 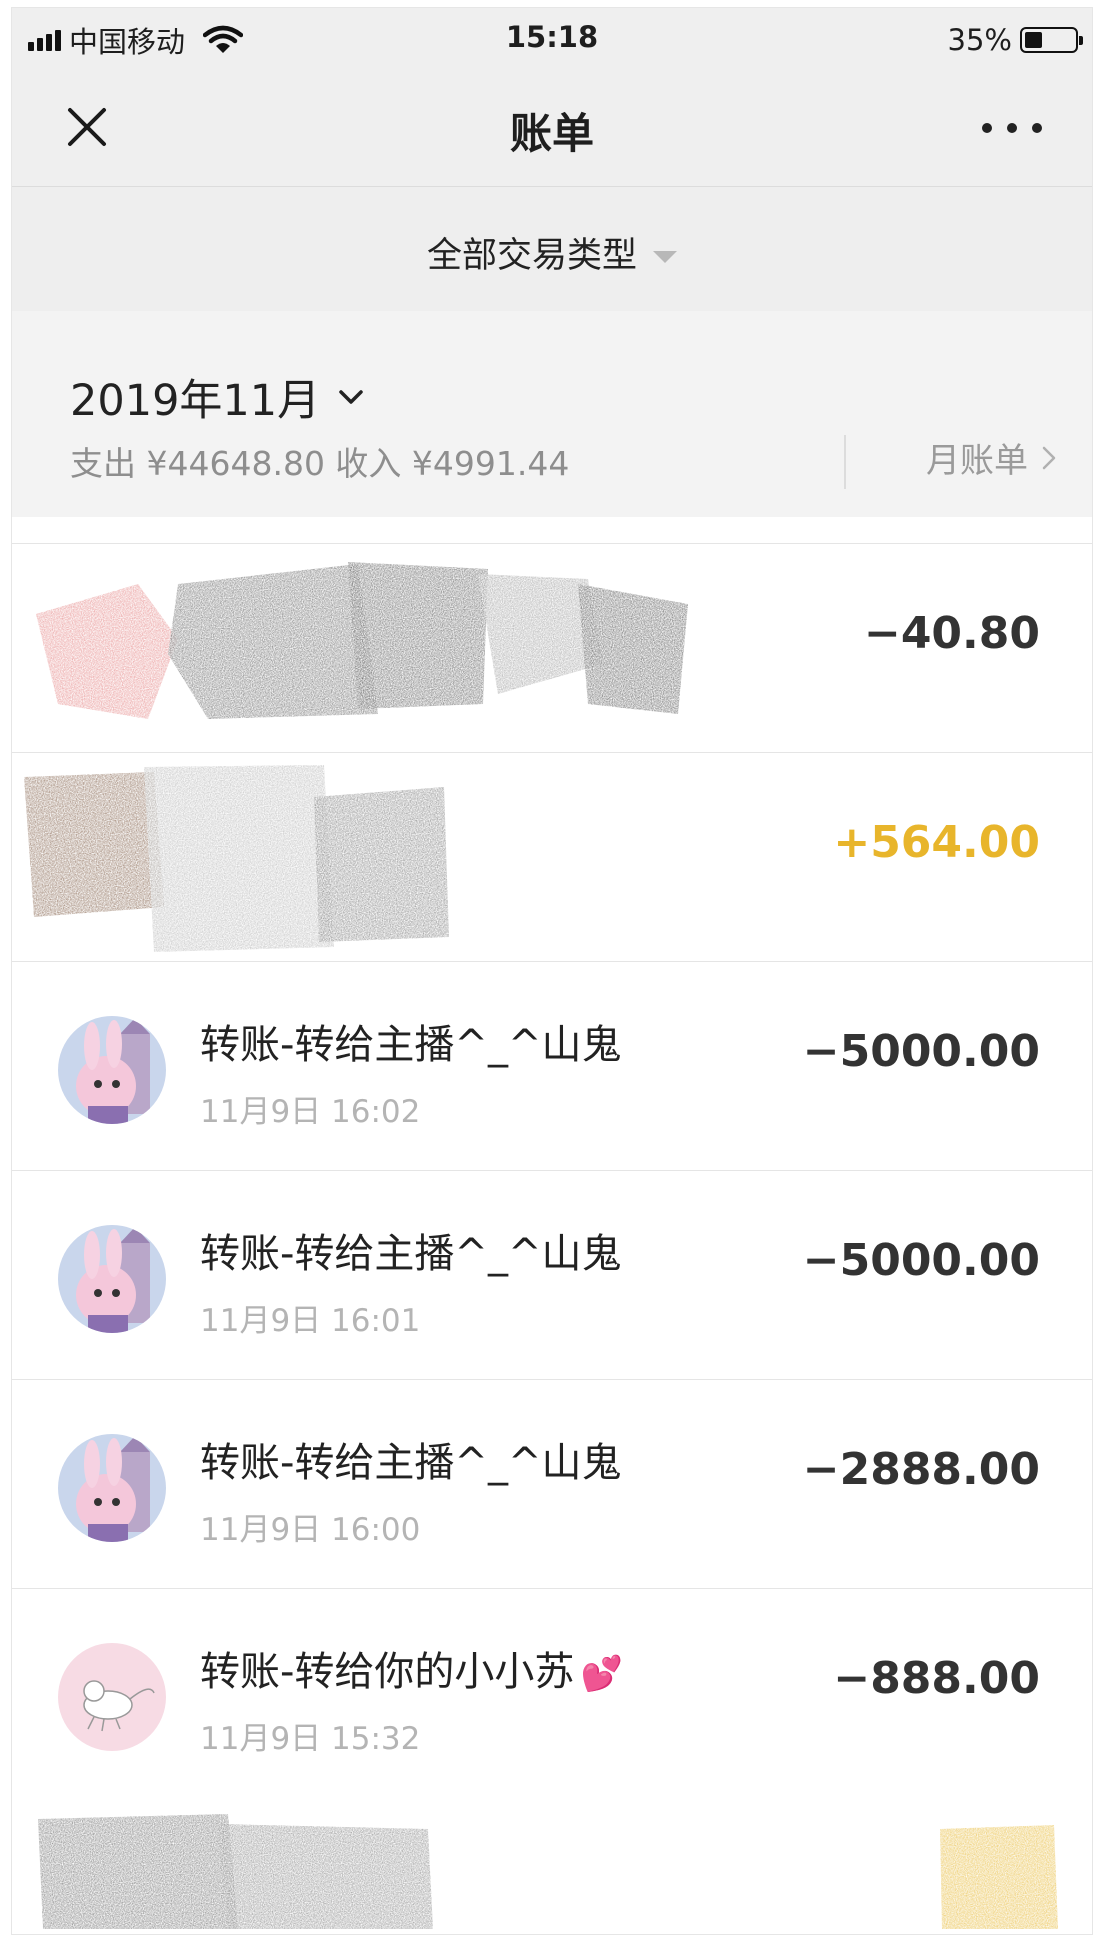 What do you see at coordinates (921, 1469) in the screenshot?
I see `transaction-amount: −2888.00` at bounding box center [921, 1469].